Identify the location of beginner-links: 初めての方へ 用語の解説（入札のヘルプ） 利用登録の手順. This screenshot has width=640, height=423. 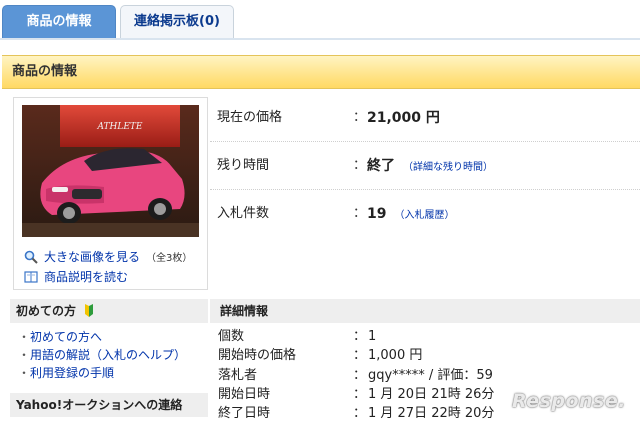
(102, 355).